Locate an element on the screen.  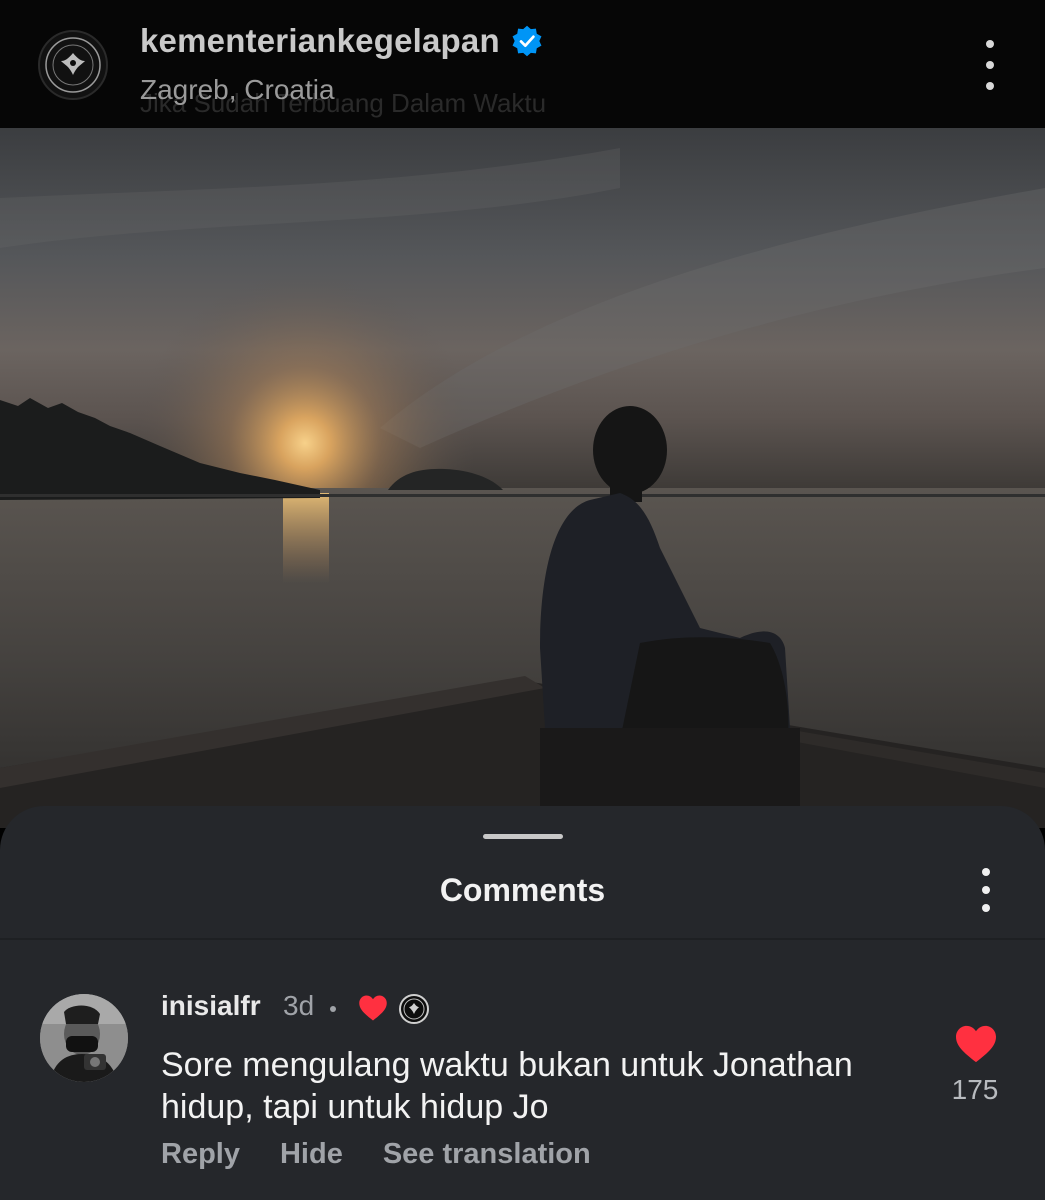
commenter-photo is located at coordinates (84, 1038).